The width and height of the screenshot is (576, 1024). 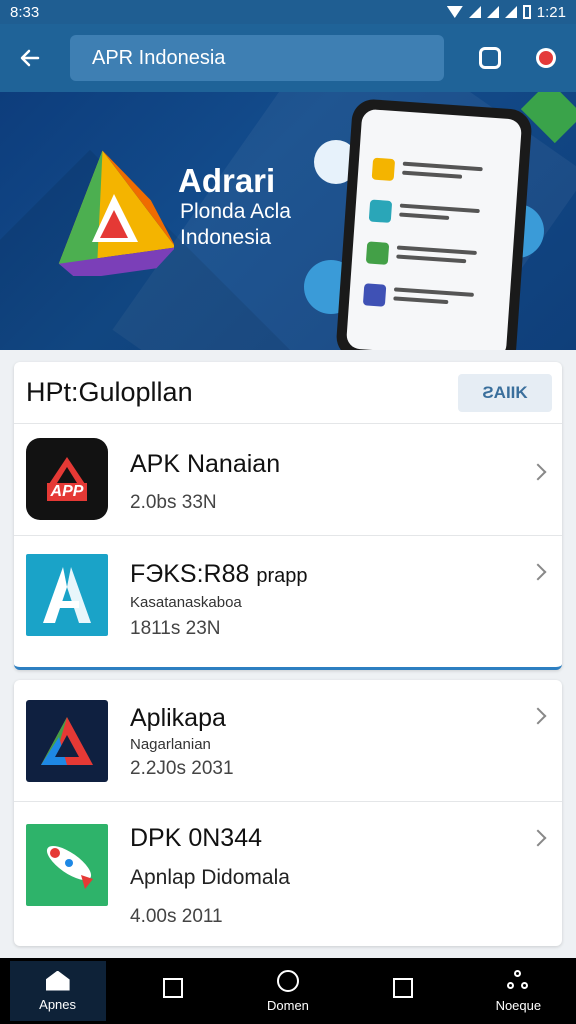 What do you see at coordinates (190, 574) in the screenshot?
I see `app-name-text: FЭKS:R88` at bounding box center [190, 574].